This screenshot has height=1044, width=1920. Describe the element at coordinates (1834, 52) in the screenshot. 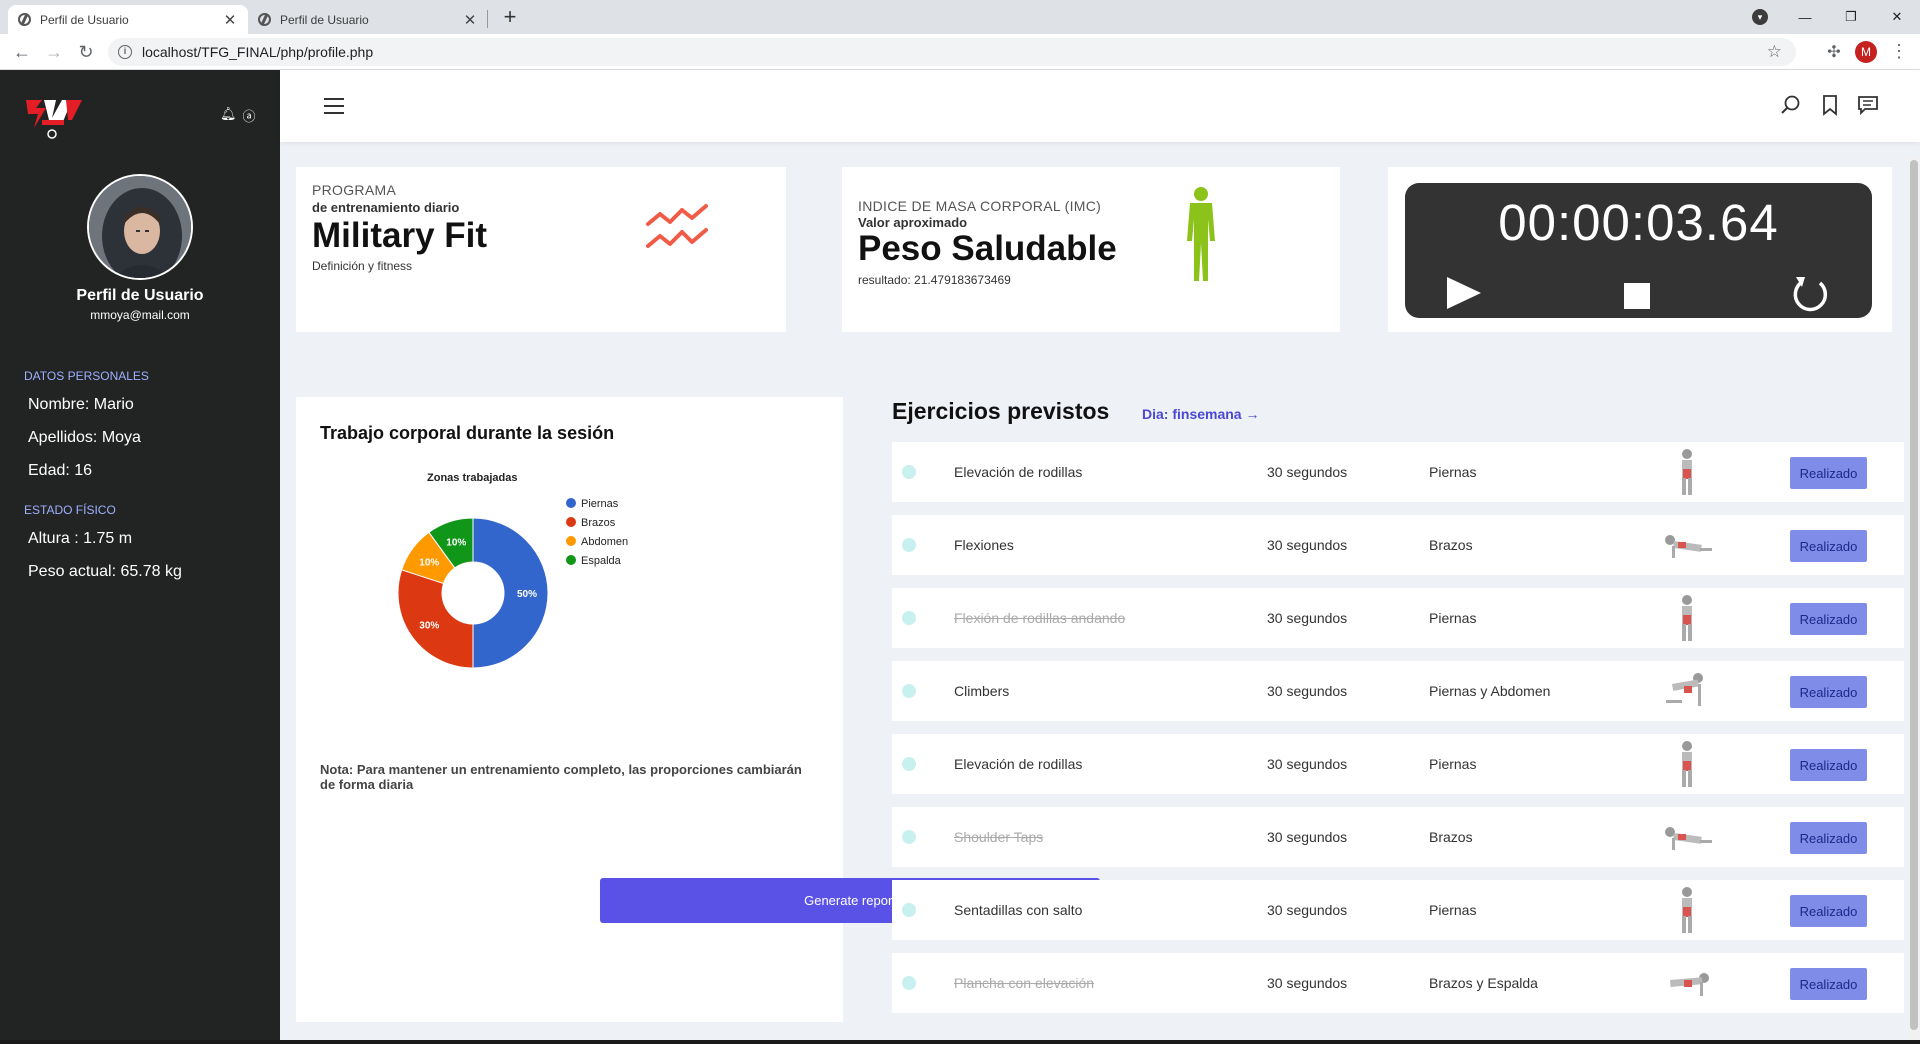

I see `extensions-puzzle-icon: ✣` at that location.